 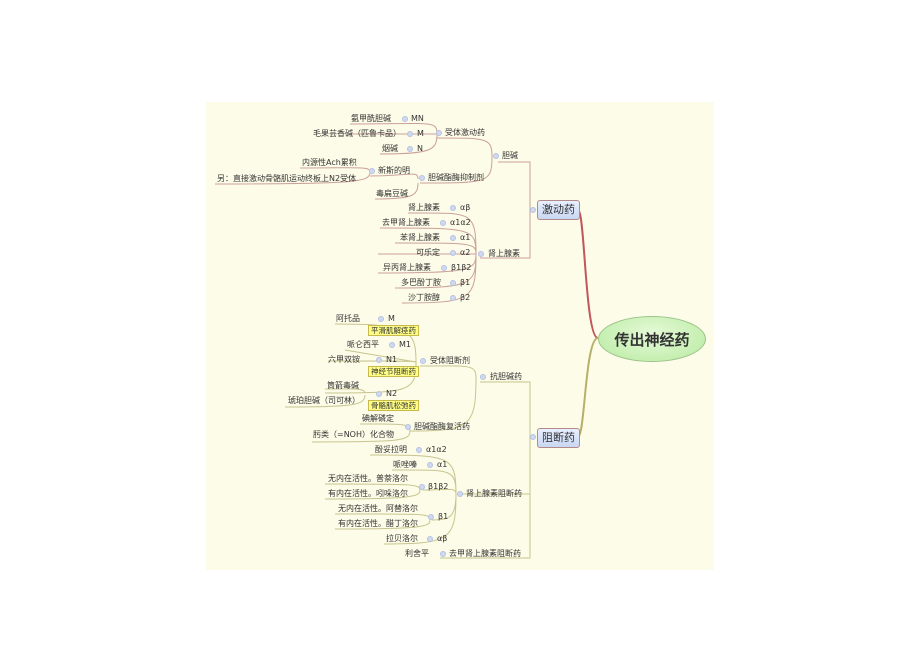 What do you see at coordinates (504, 254) in the screenshot?
I see `node-adrenergic: 肾上腺素` at bounding box center [504, 254].